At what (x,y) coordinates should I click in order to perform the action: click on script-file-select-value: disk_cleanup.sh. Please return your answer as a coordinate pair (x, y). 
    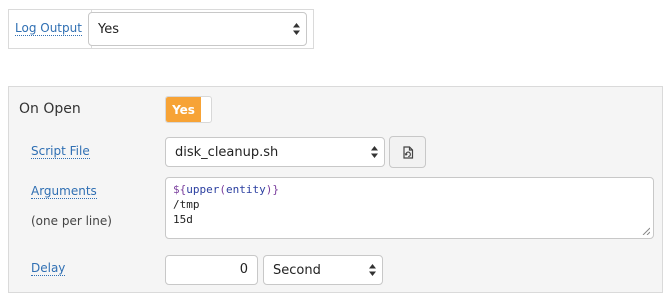
    Looking at the image, I should click on (227, 152).